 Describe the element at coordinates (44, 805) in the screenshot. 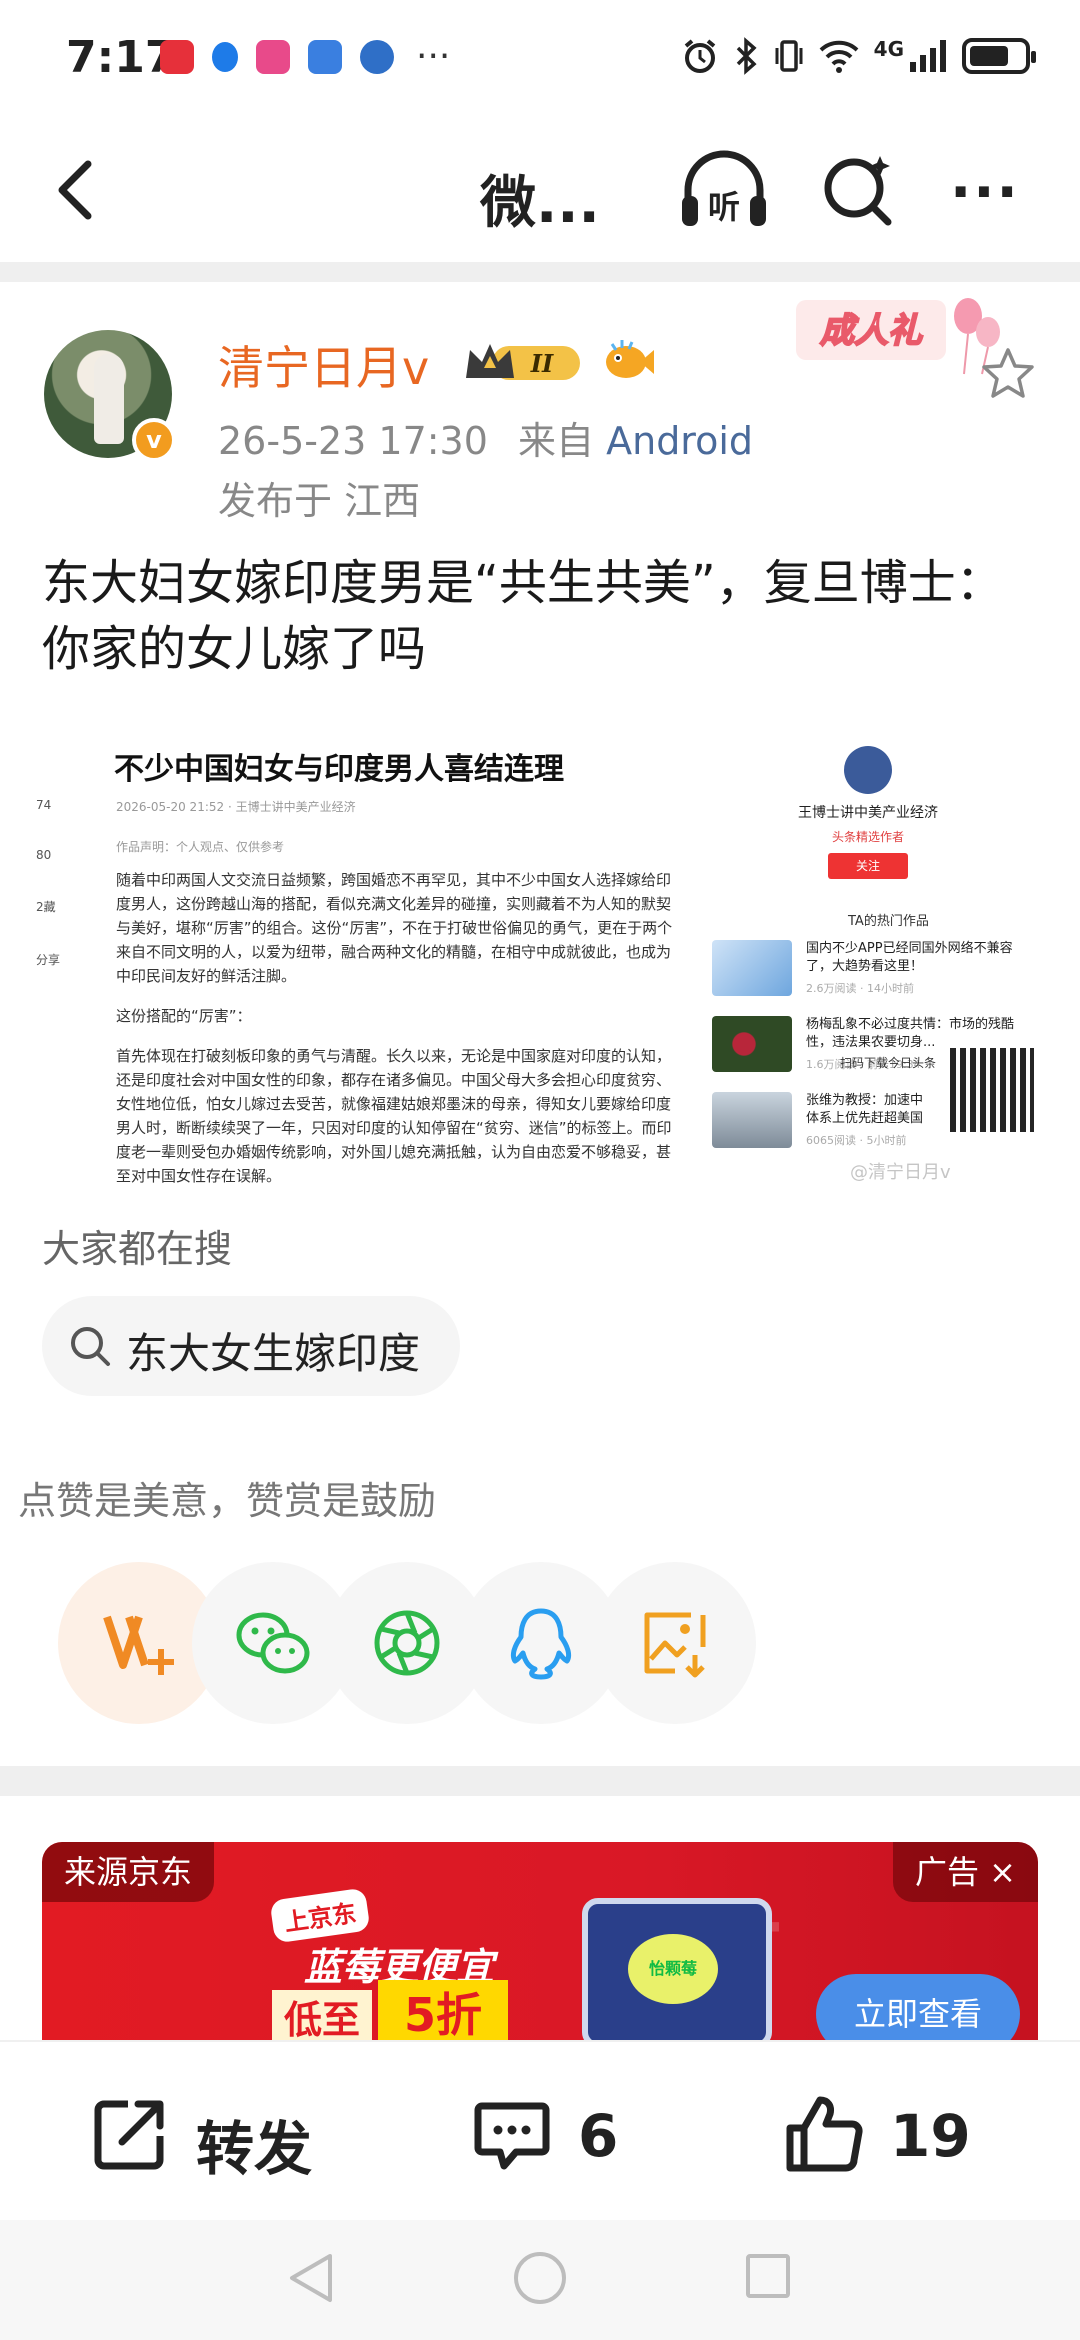

I see `article-like-count: 74` at that location.